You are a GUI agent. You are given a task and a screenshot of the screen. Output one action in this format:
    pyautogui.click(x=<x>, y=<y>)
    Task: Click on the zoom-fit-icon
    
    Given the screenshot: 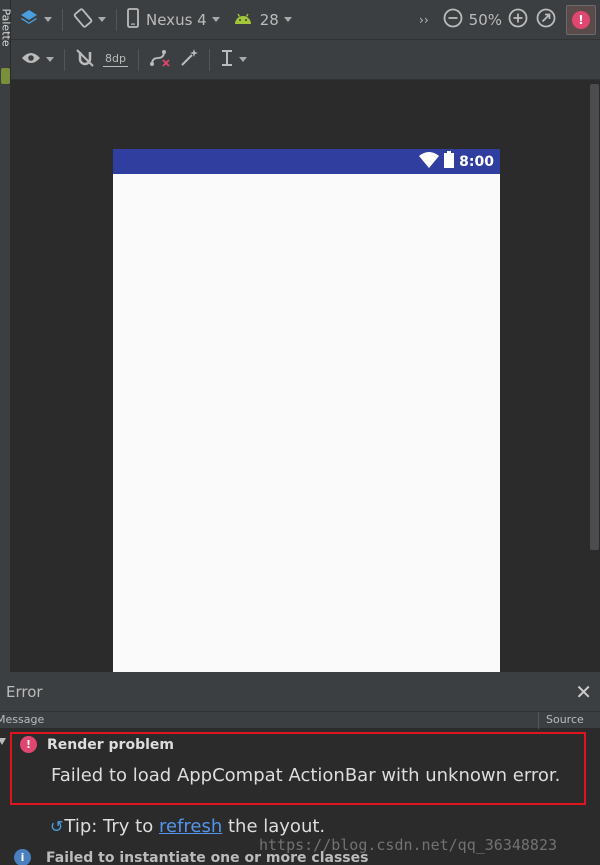 What is the action you would take?
    pyautogui.click(x=546, y=20)
    